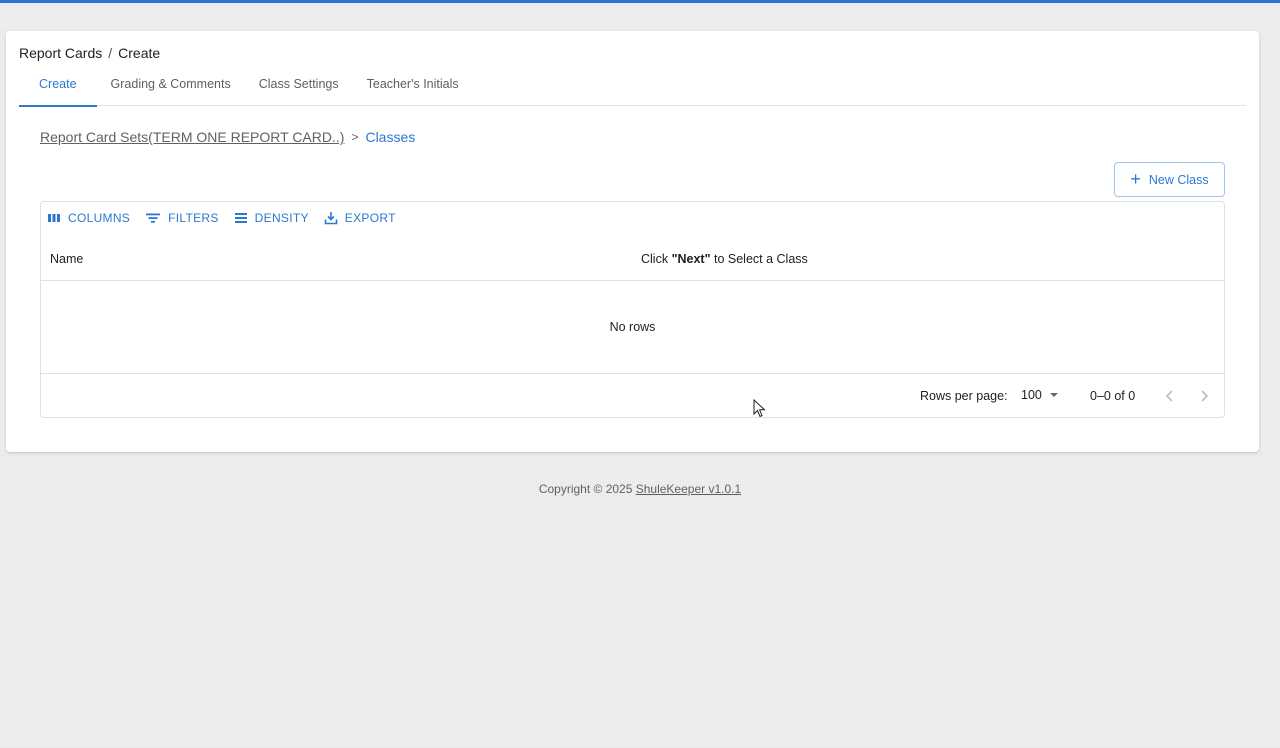  I want to click on density-label: DENSITY, so click(281, 218).